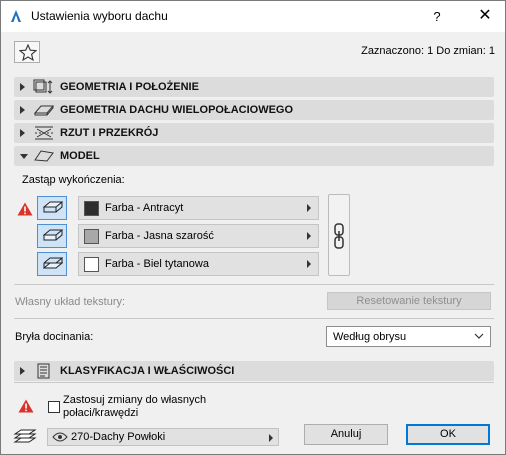 This screenshot has width=506, height=455. I want to click on top-surface-button, so click(52, 208).